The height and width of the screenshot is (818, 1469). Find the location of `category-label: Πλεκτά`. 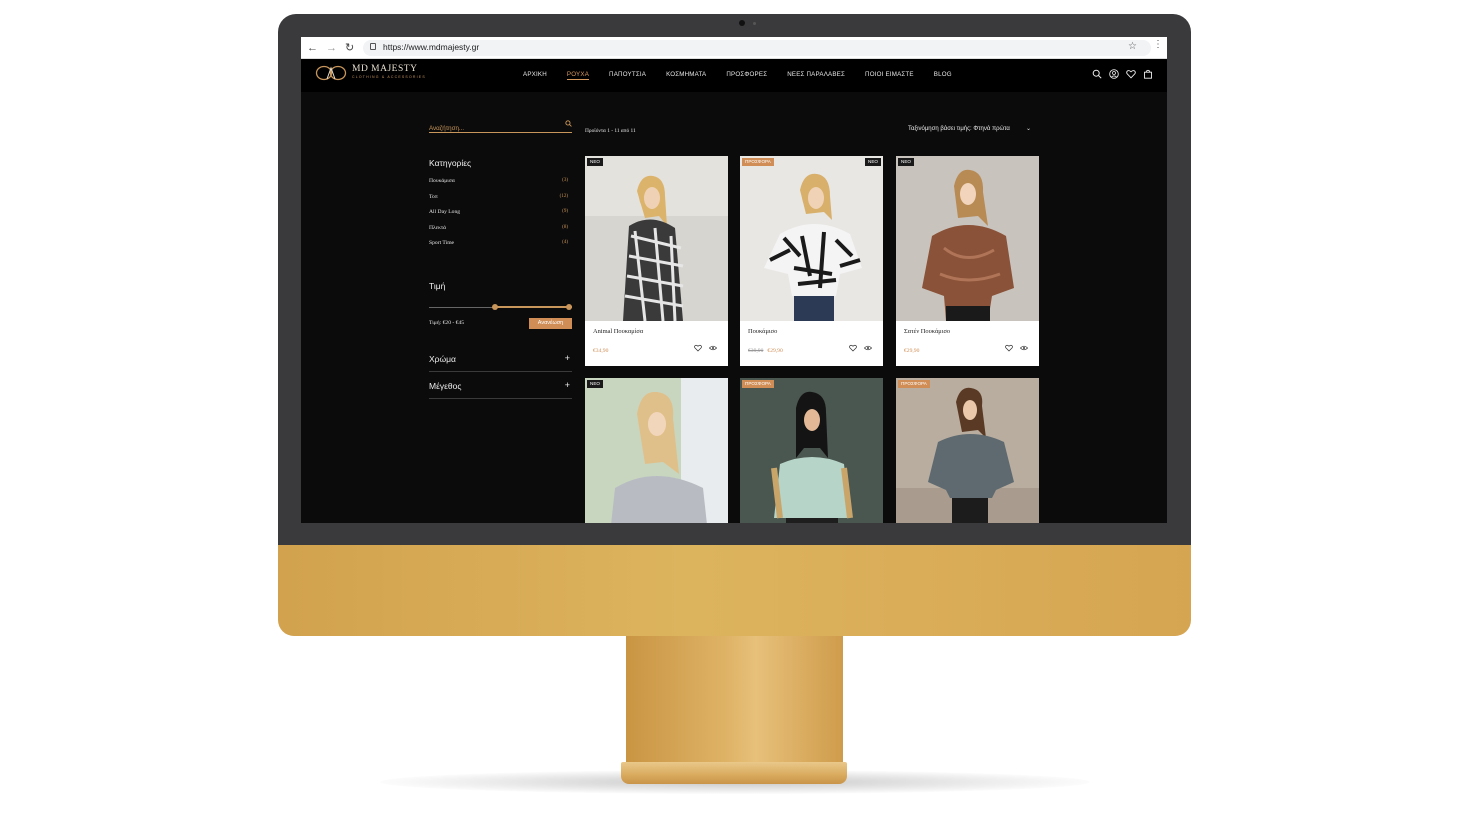

category-label: Πλεκτά is located at coordinates (438, 227).